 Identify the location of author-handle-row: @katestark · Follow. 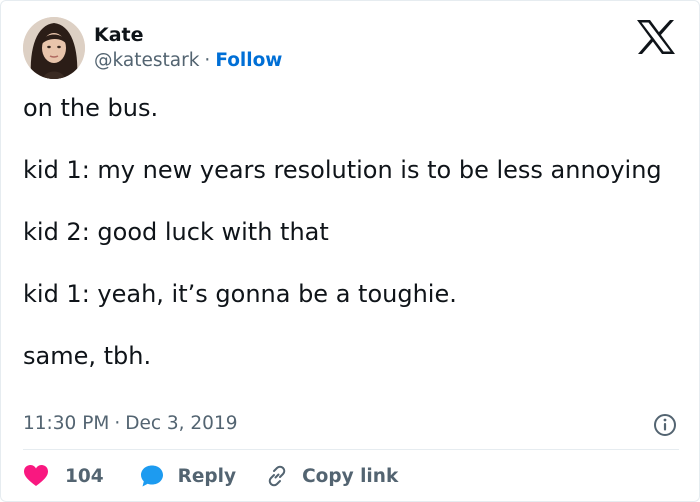
(188, 61).